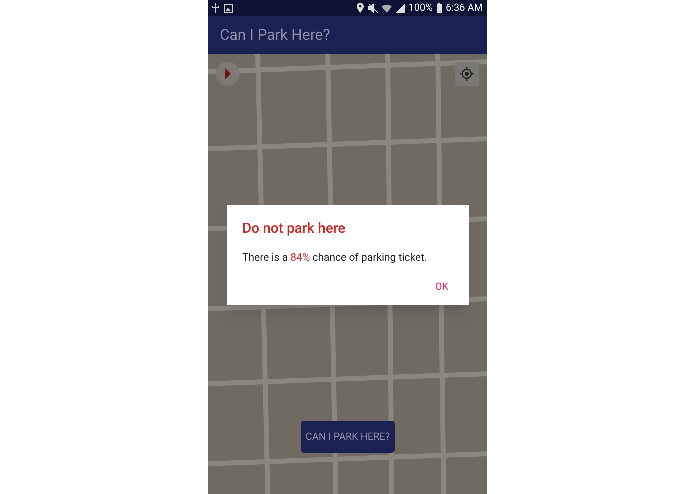 This screenshot has width=695, height=494. I want to click on wifi-icon, so click(387, 8).